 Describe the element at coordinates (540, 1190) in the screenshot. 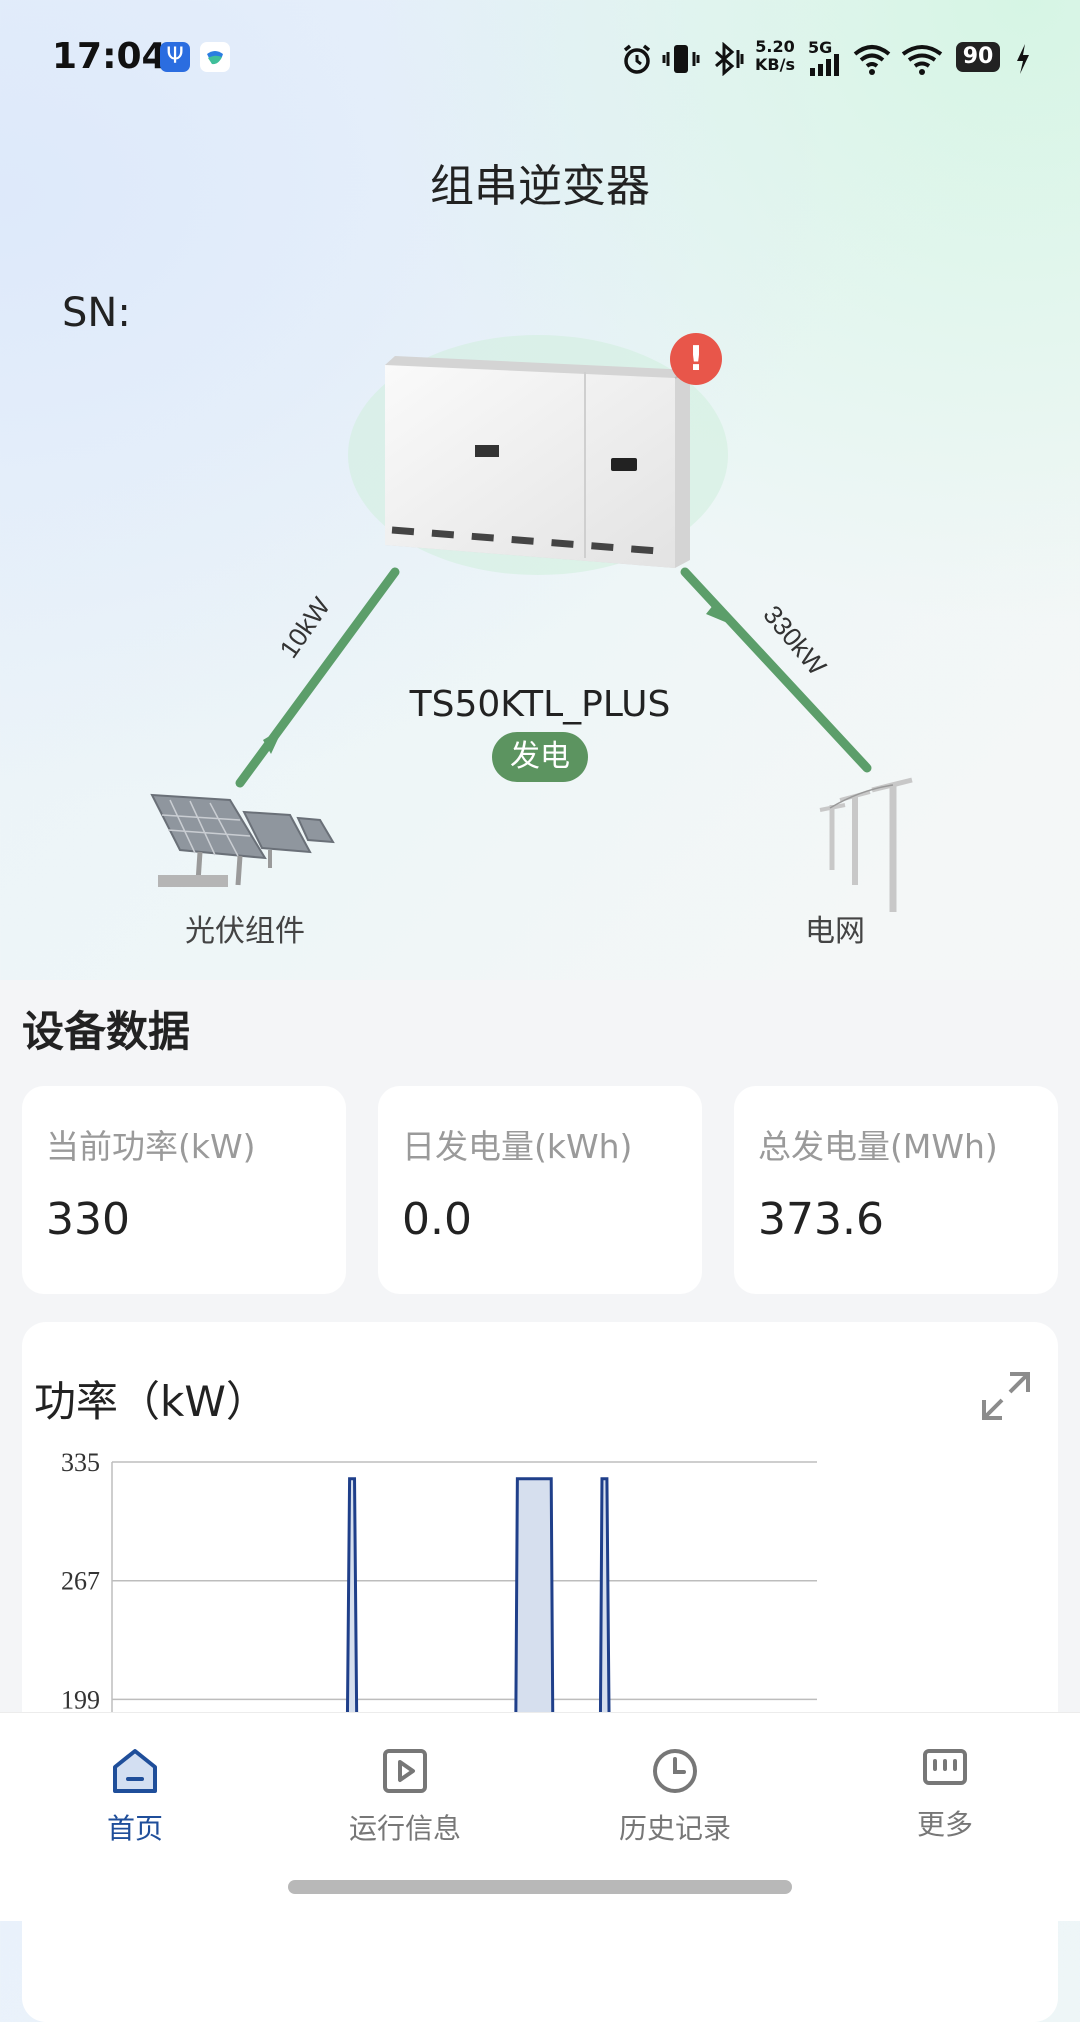

I see `daily-energy-card: 日发电量(kWh) 0.0` at that location.